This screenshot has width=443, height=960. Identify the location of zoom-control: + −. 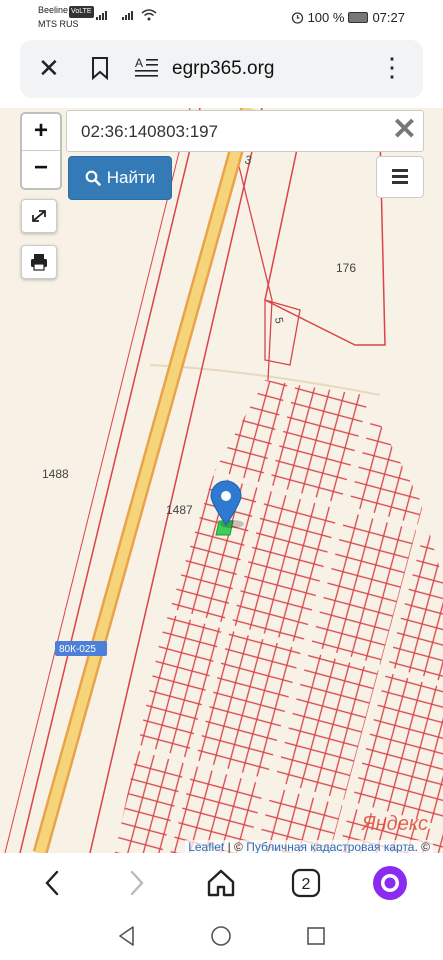
(41, 151).